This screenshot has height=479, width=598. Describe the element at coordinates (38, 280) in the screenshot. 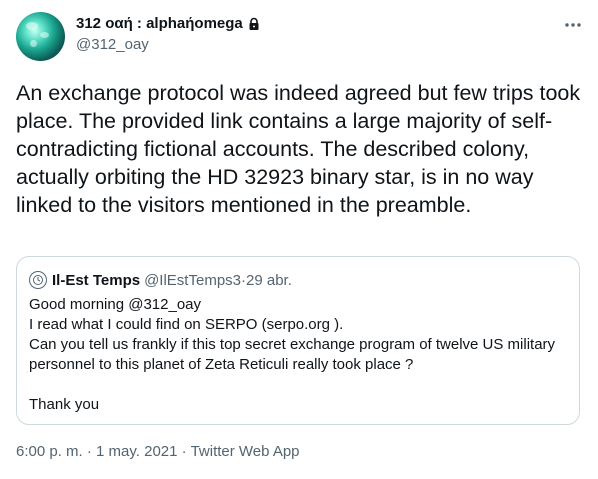

I see `clock-avatar-icon` at that location.